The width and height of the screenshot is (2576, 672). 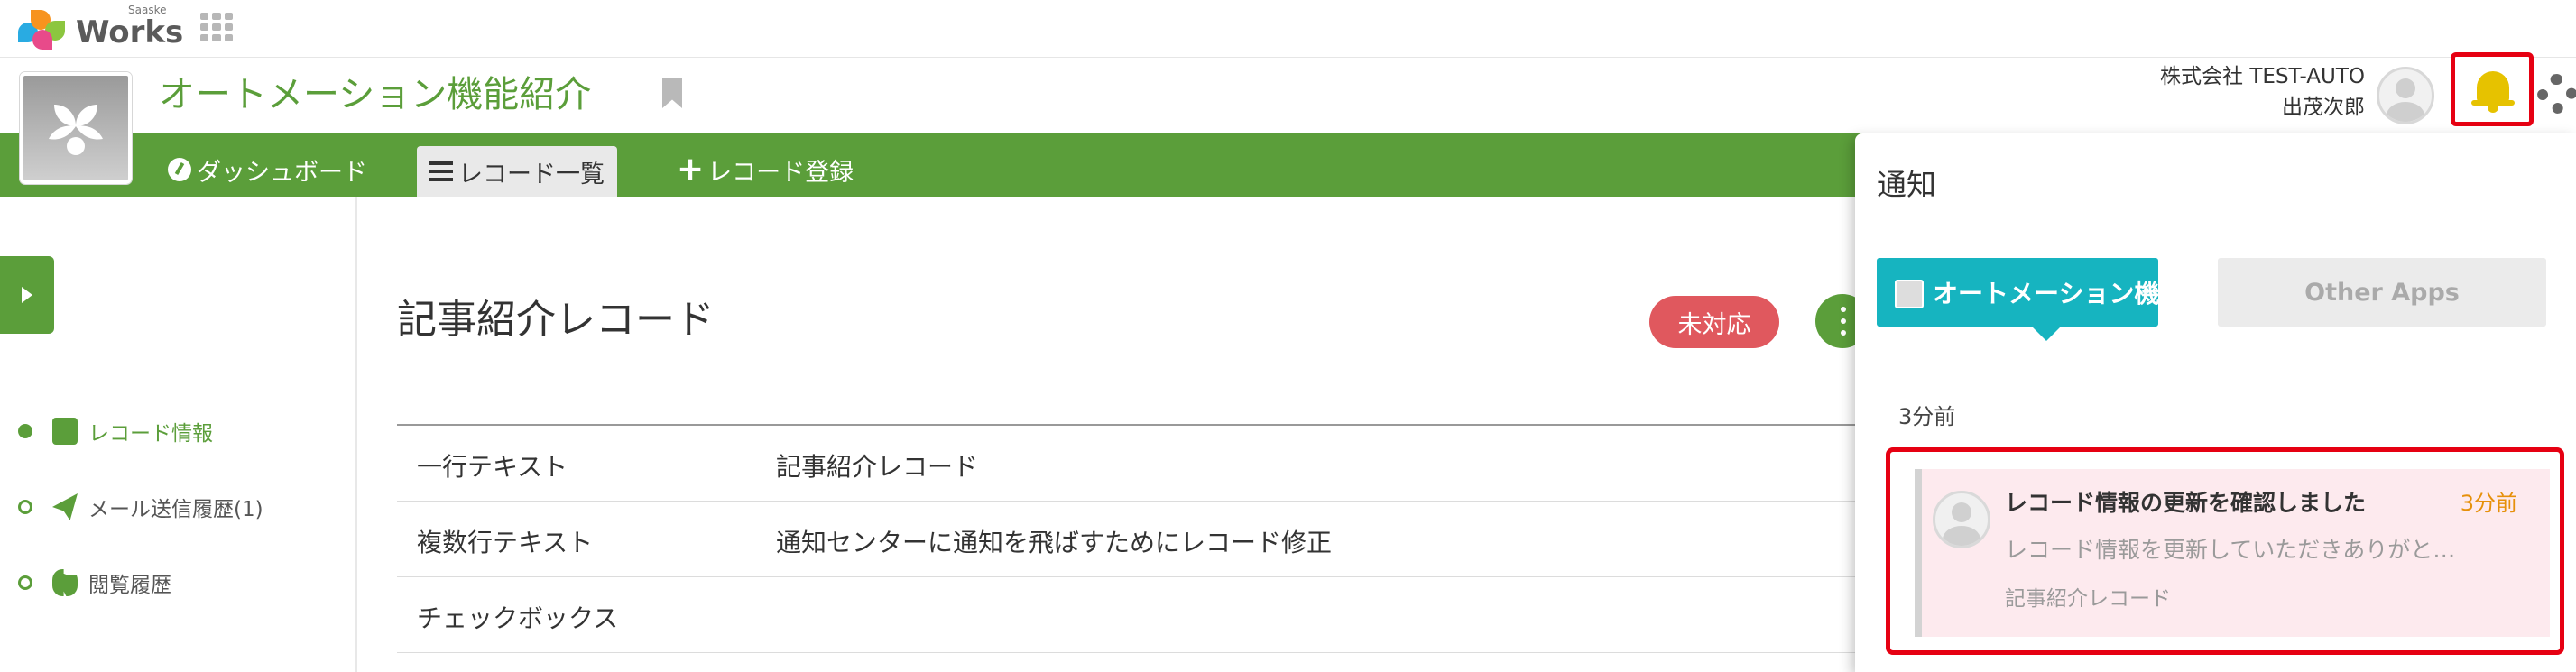 I want to click on company-name: 株式会社 TEST-AUTO, so click(x=2262, y=76).